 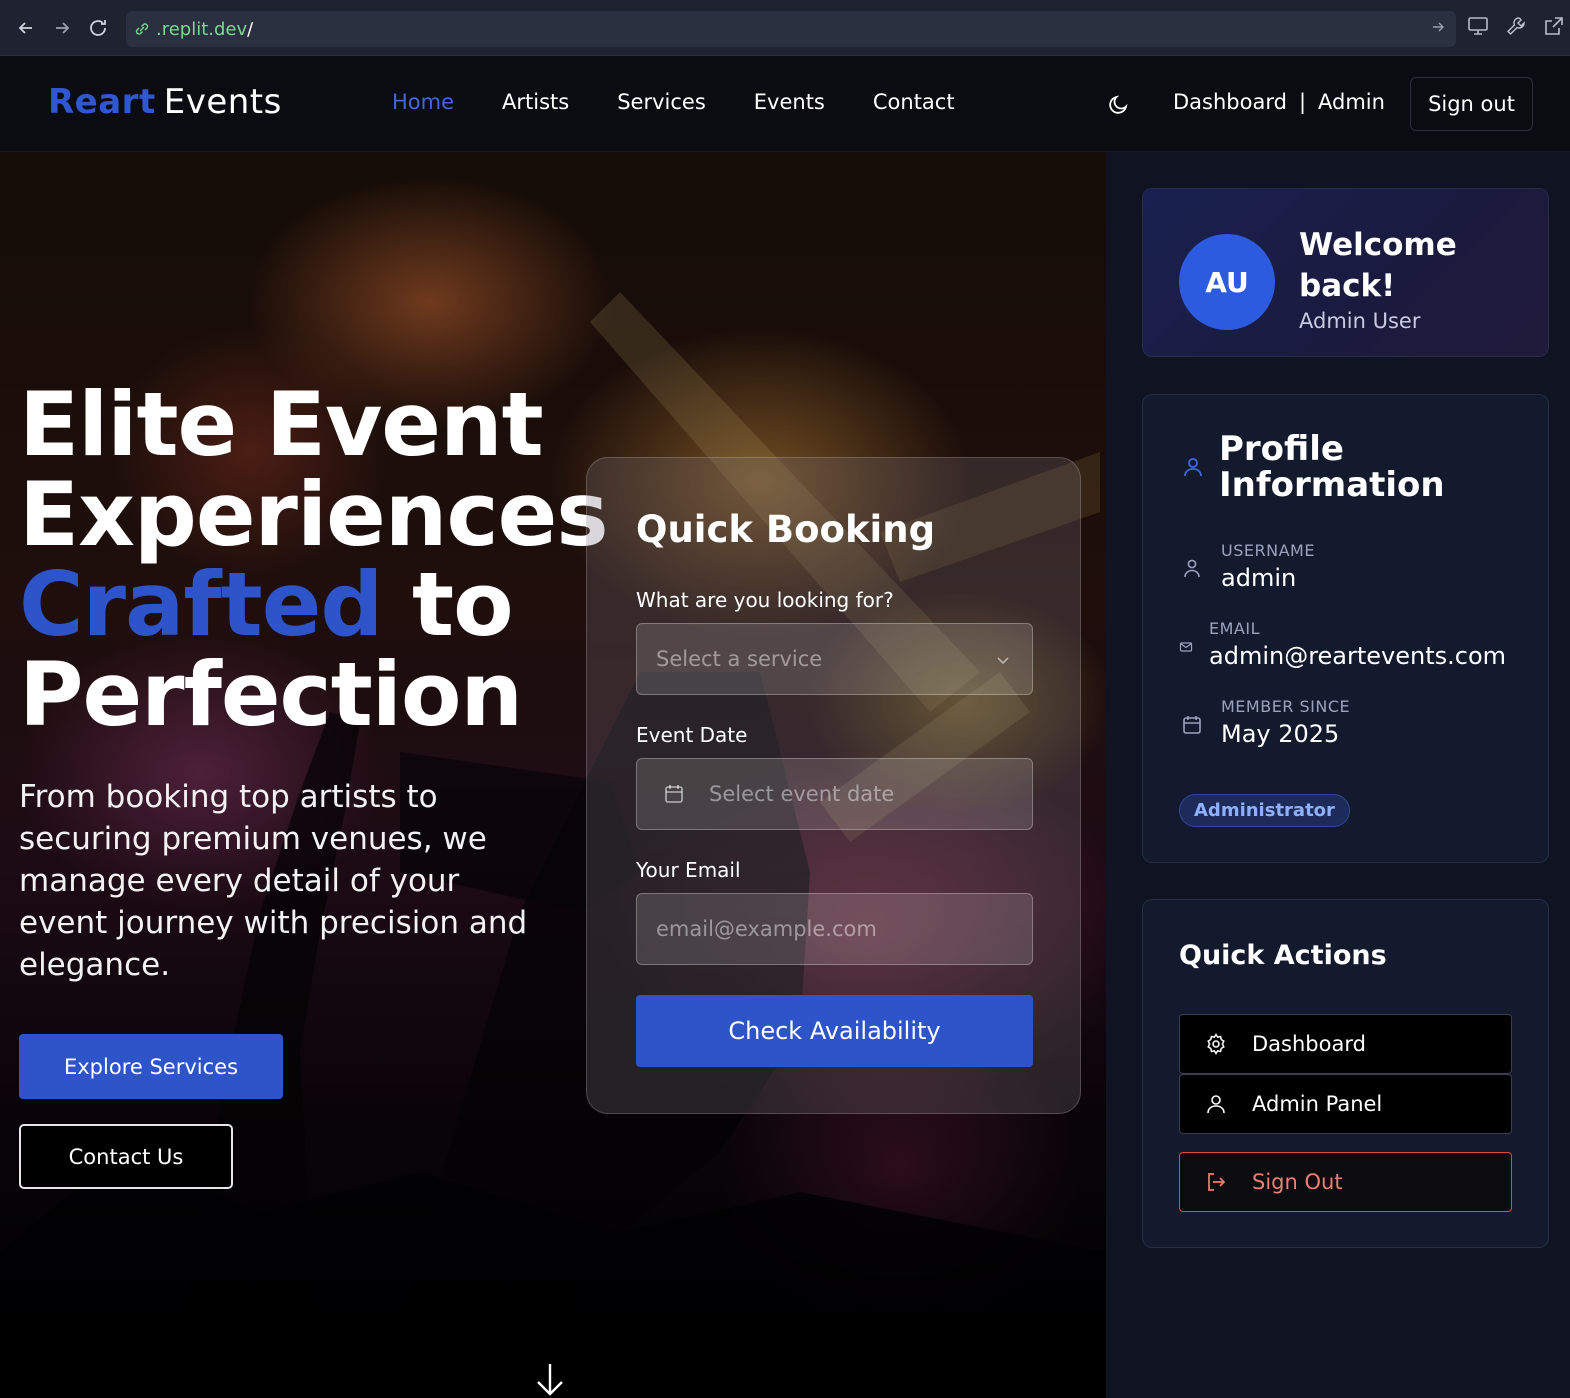 What do you see at coordinates (1259, 578) in the screenshot?
I see `username-value: admin` at bounding box center [1259, 578].